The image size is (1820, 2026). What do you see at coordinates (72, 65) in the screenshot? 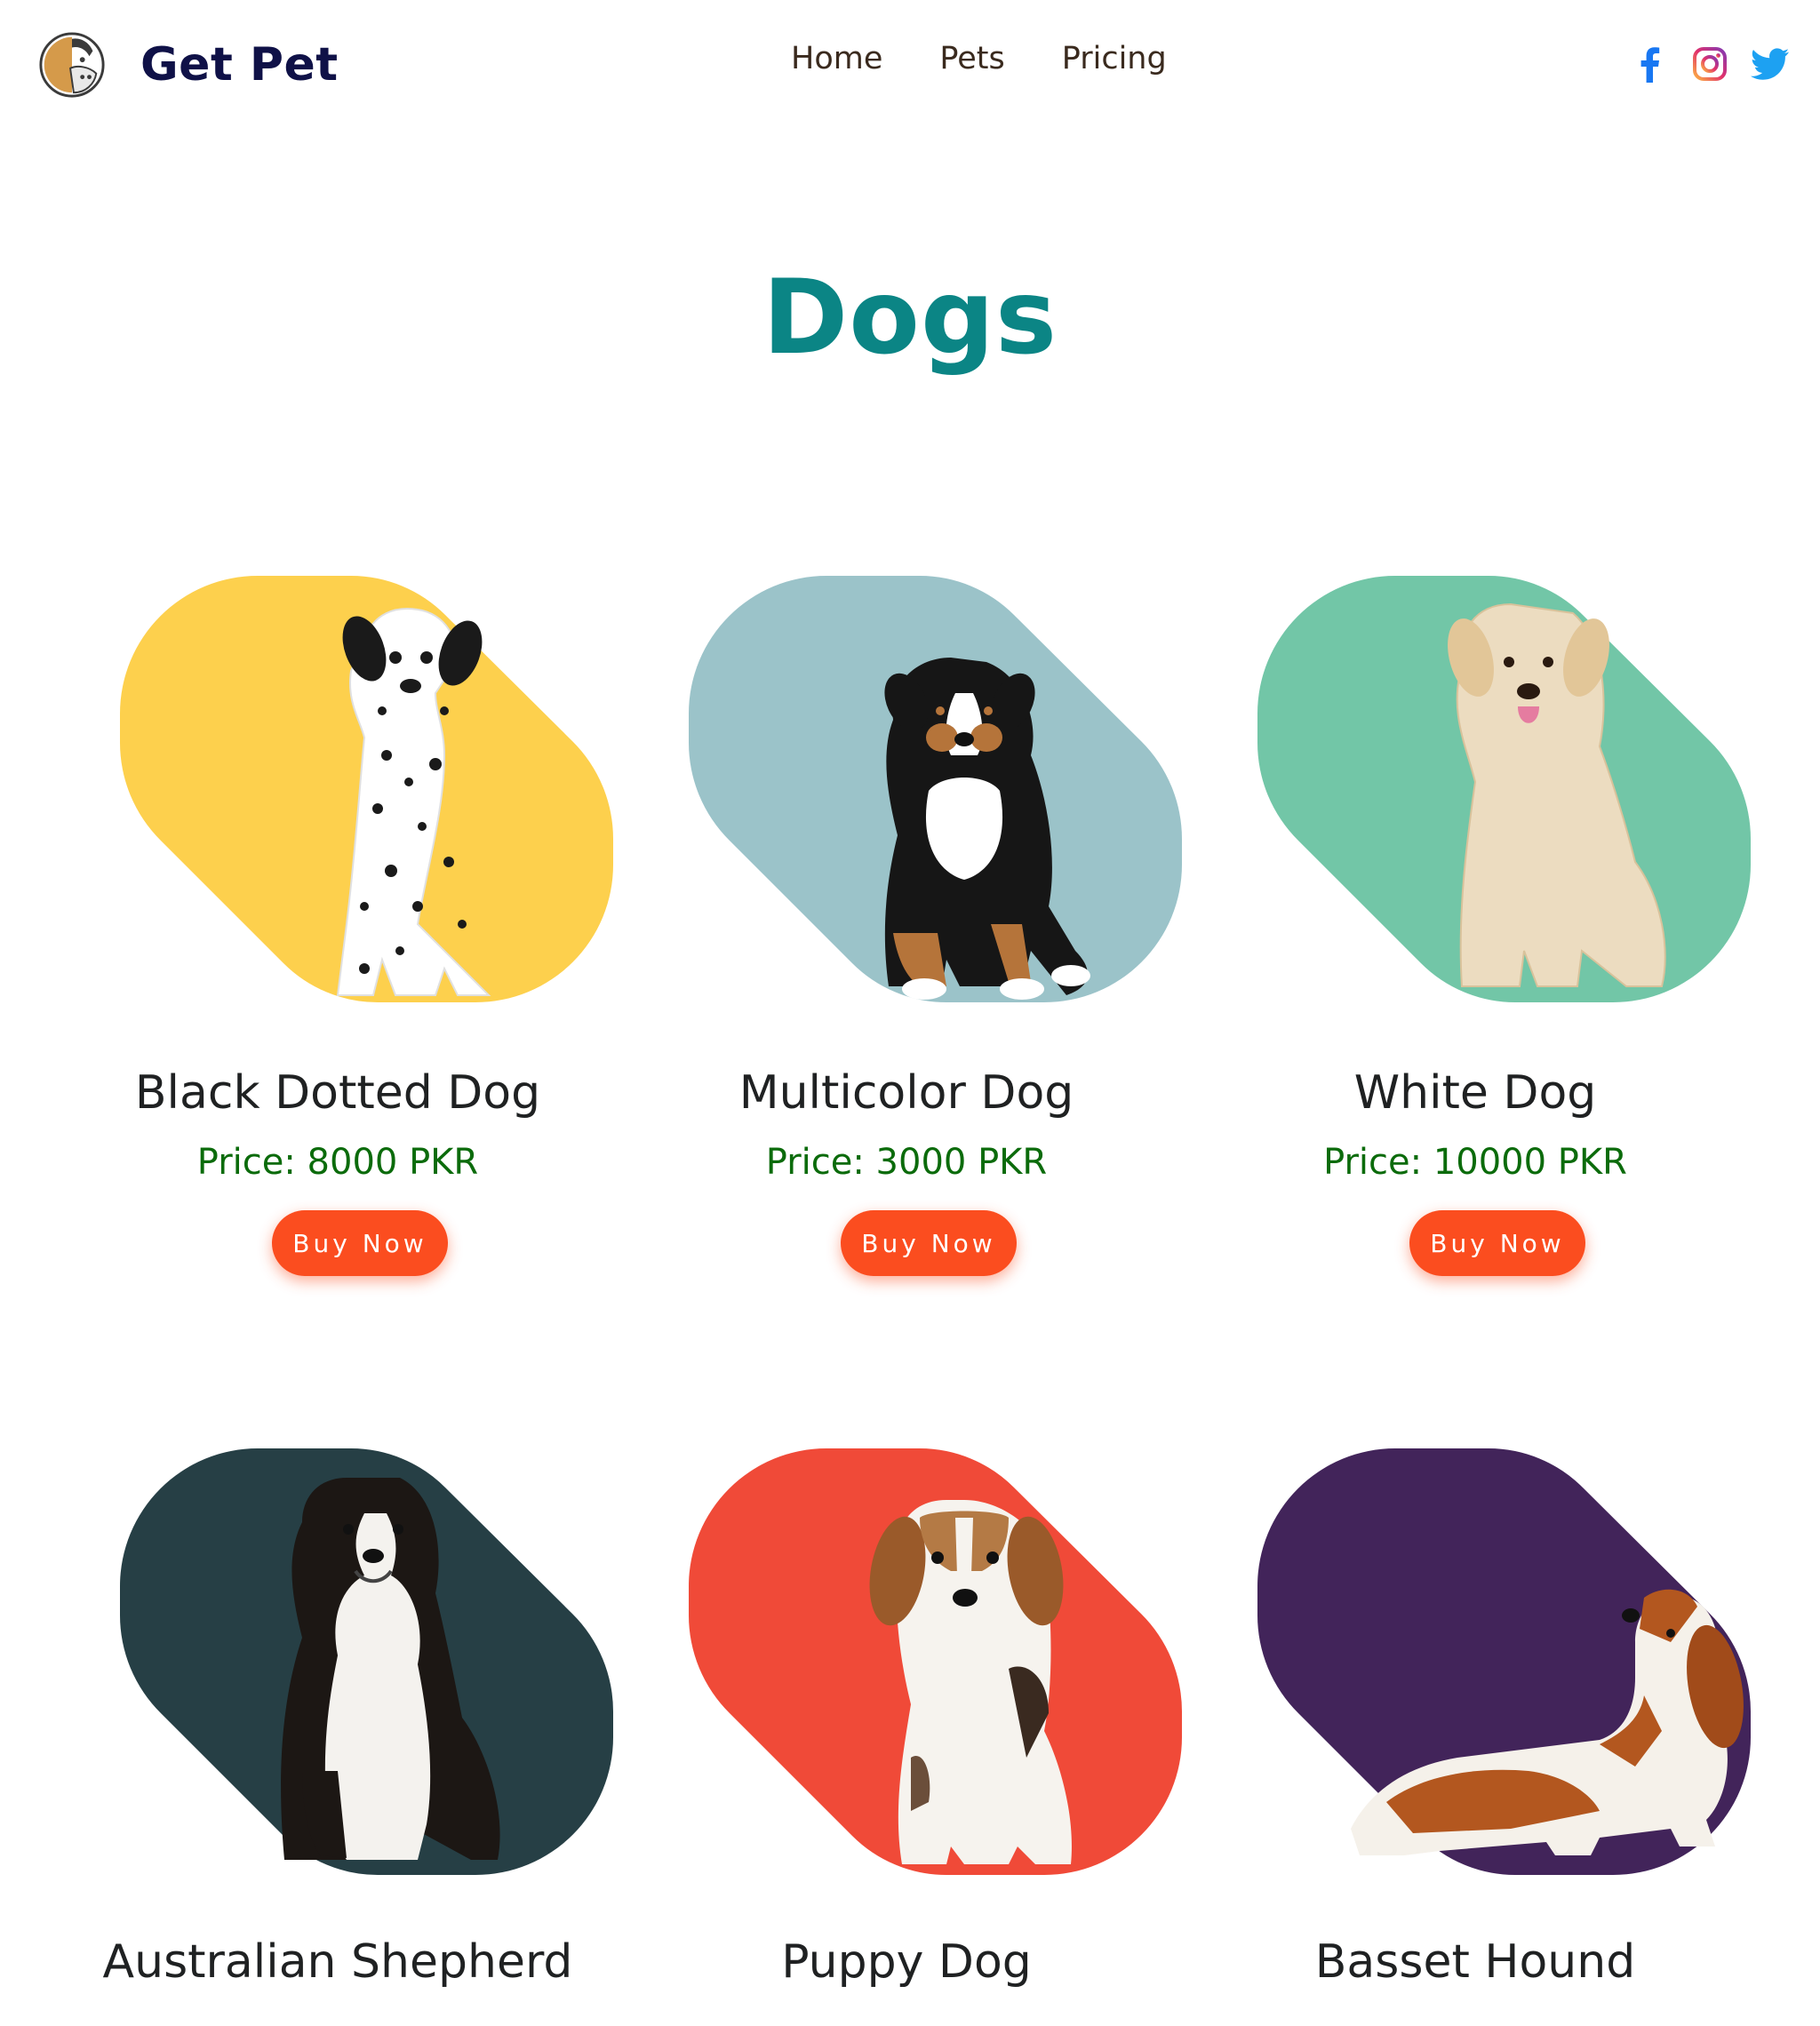
I see `pet-logo-icon` at bounding box center [72, 65].